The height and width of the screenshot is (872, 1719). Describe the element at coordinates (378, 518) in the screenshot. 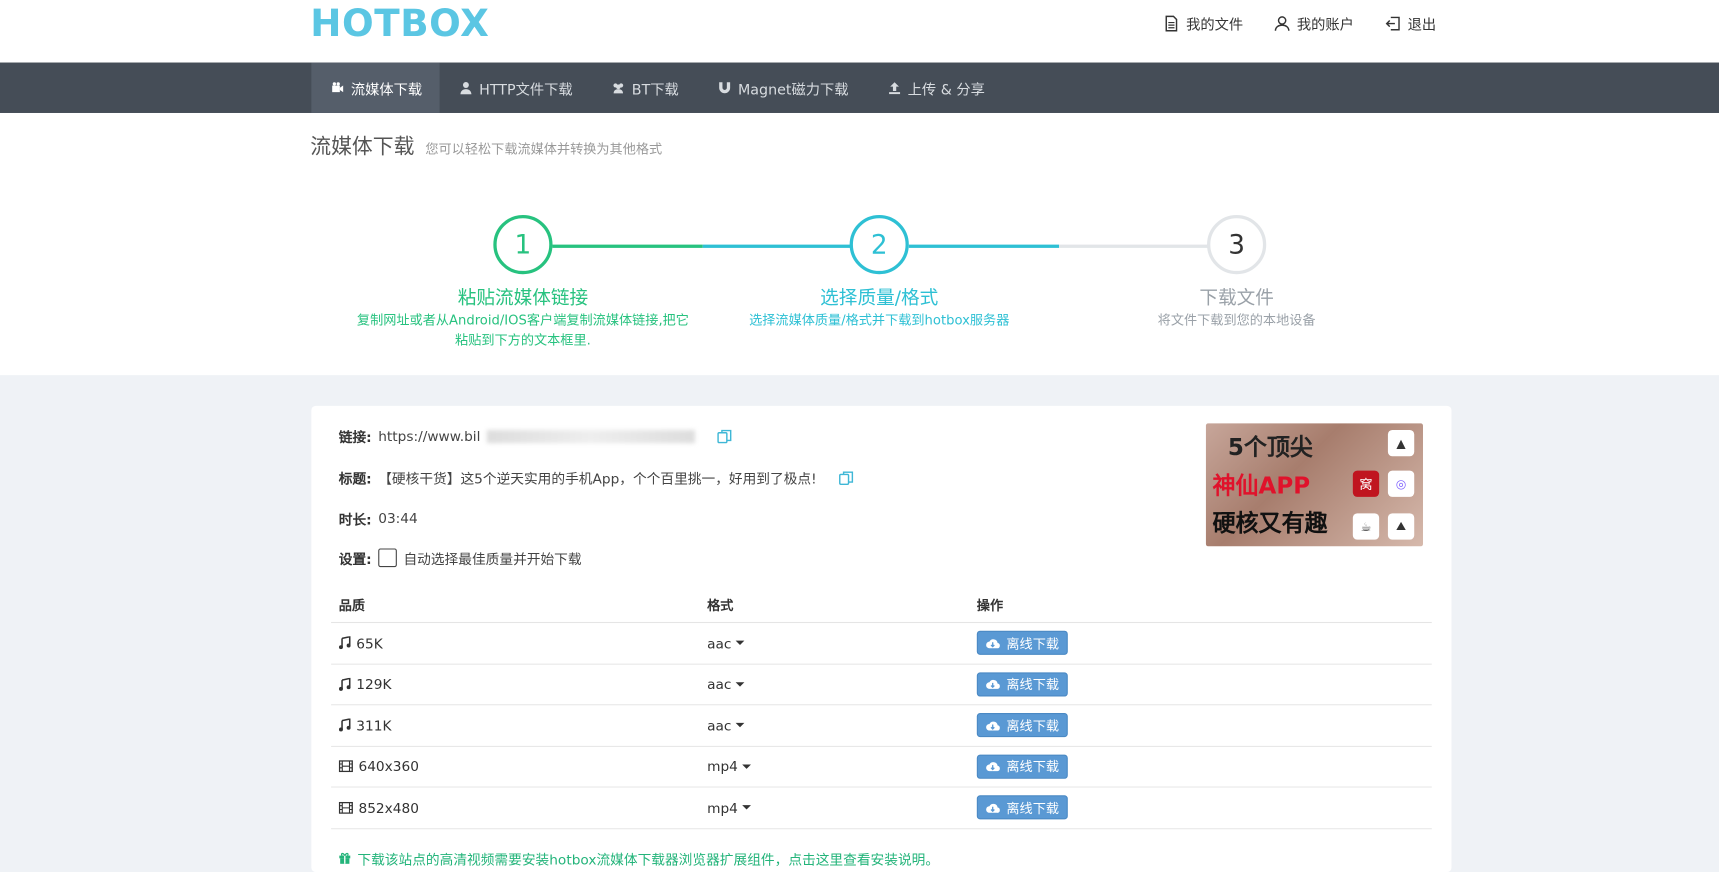

I see `duration-row: 时长: 03:44` at that location.